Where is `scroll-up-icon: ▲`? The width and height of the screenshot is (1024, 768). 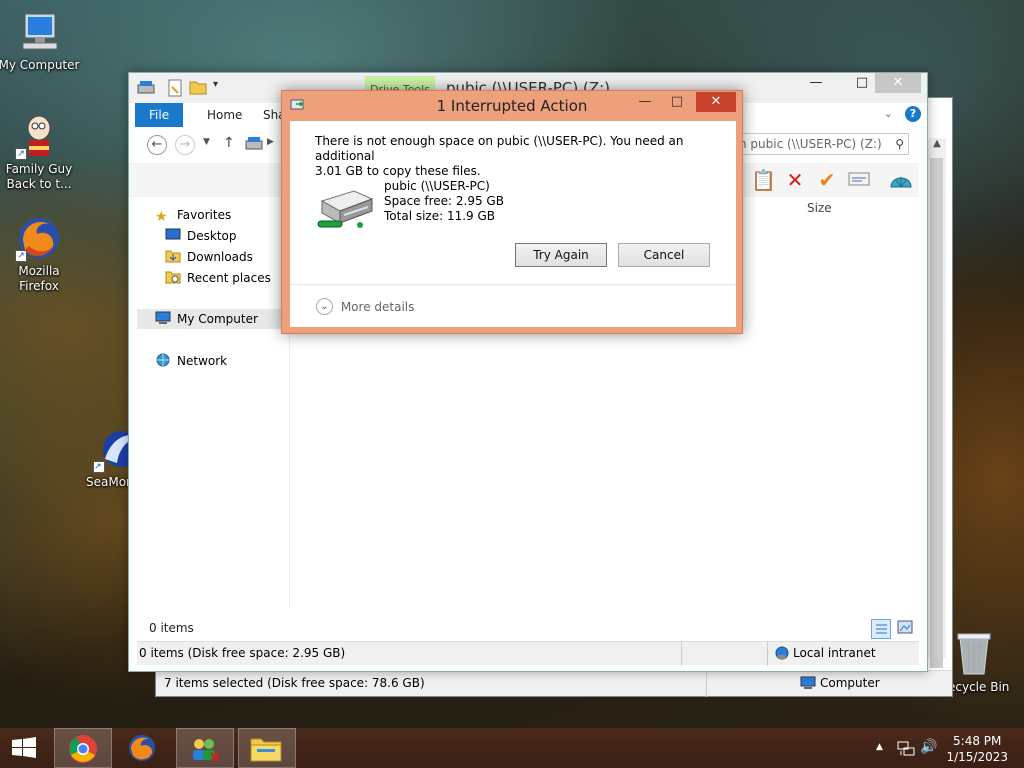 scroll-up-icon: ▲ is located at coordinates (937, 146).